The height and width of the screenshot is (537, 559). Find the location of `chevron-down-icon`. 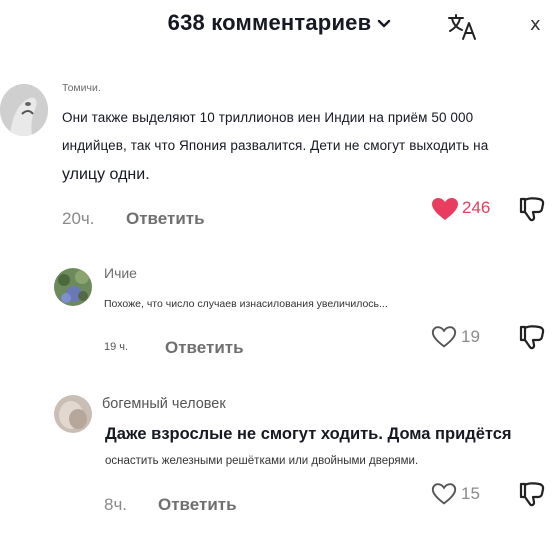

chevron-down-icon is located at coordinates (384, 24).